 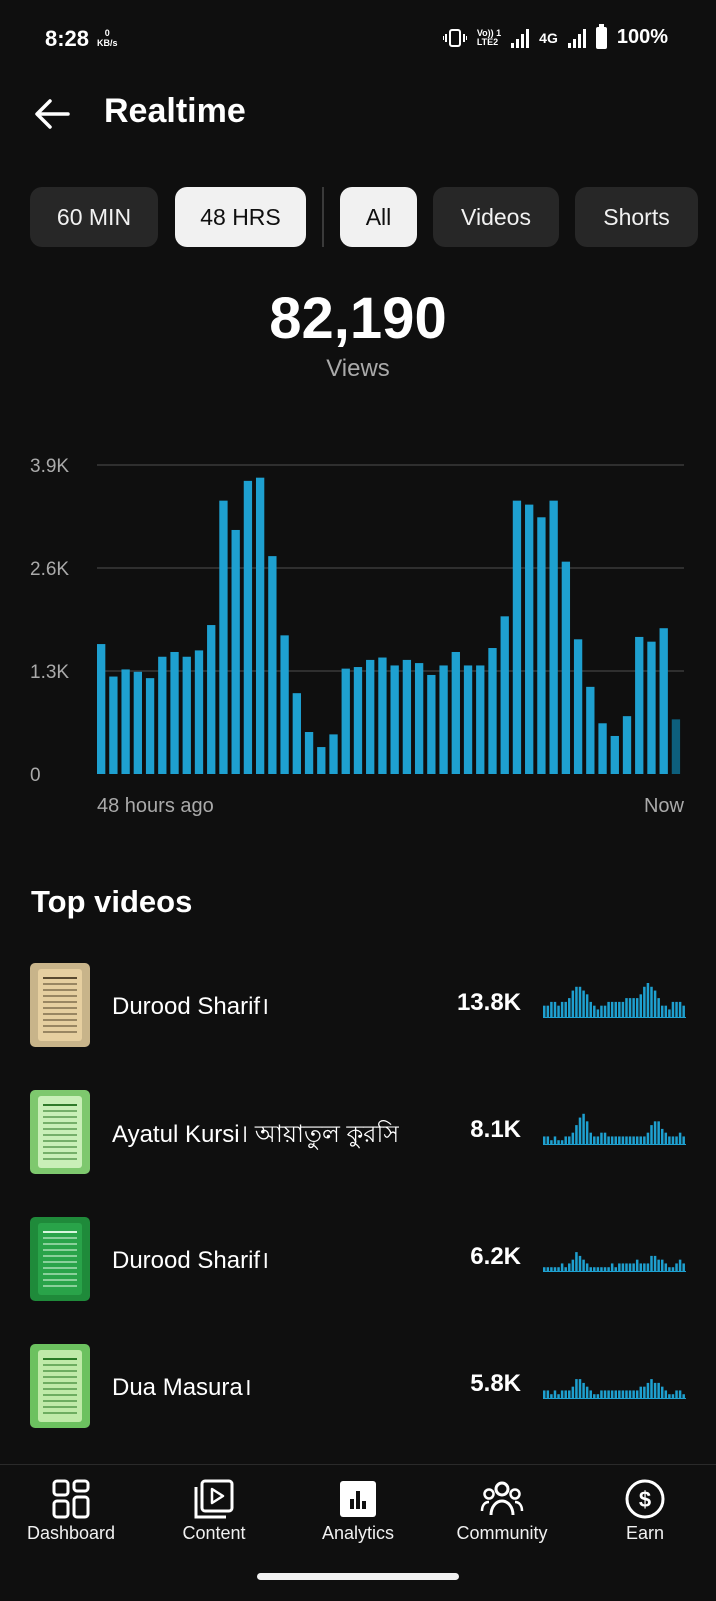 What do you see at coordinates (94, 217) in the screenshot?
I see `chip-60-min: 60 MIN` at bounding box center [94, 217].